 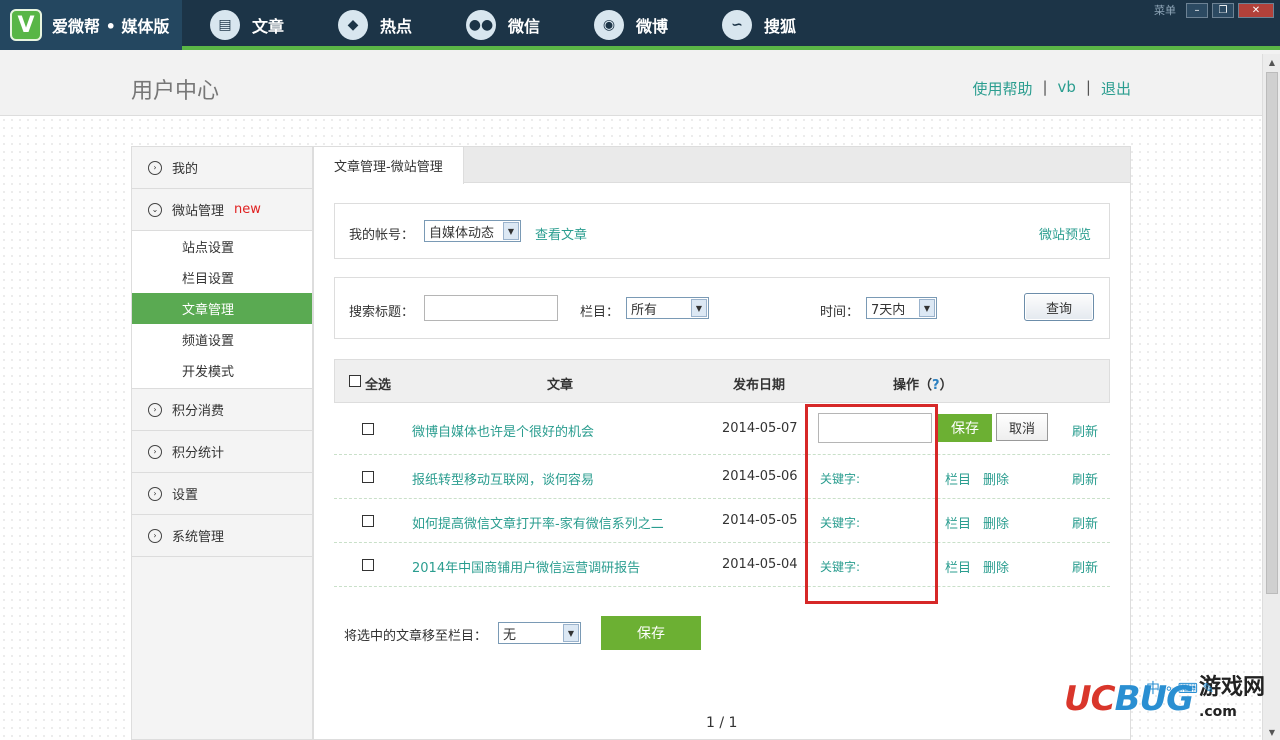 I want to click on account-box: 我的帐号： 自媒体动态 ▼ 查看文章 微站预览, so click(x=722, y=231).